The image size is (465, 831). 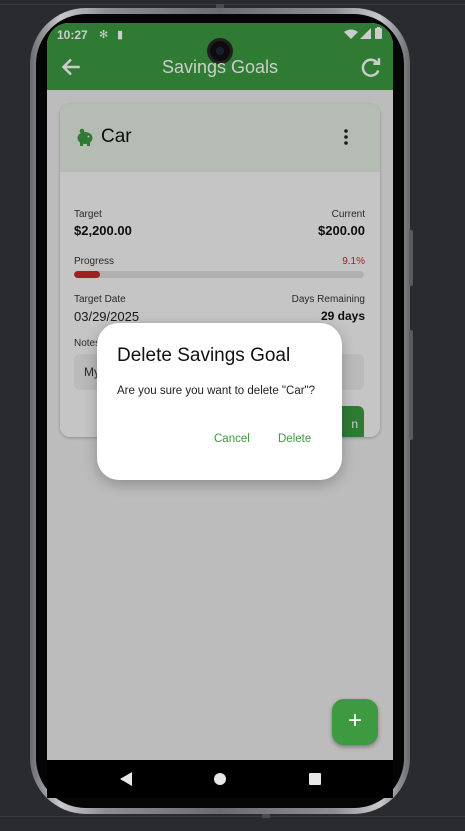 I want to click on desktop-divider-top, so click(x=232, y=4).